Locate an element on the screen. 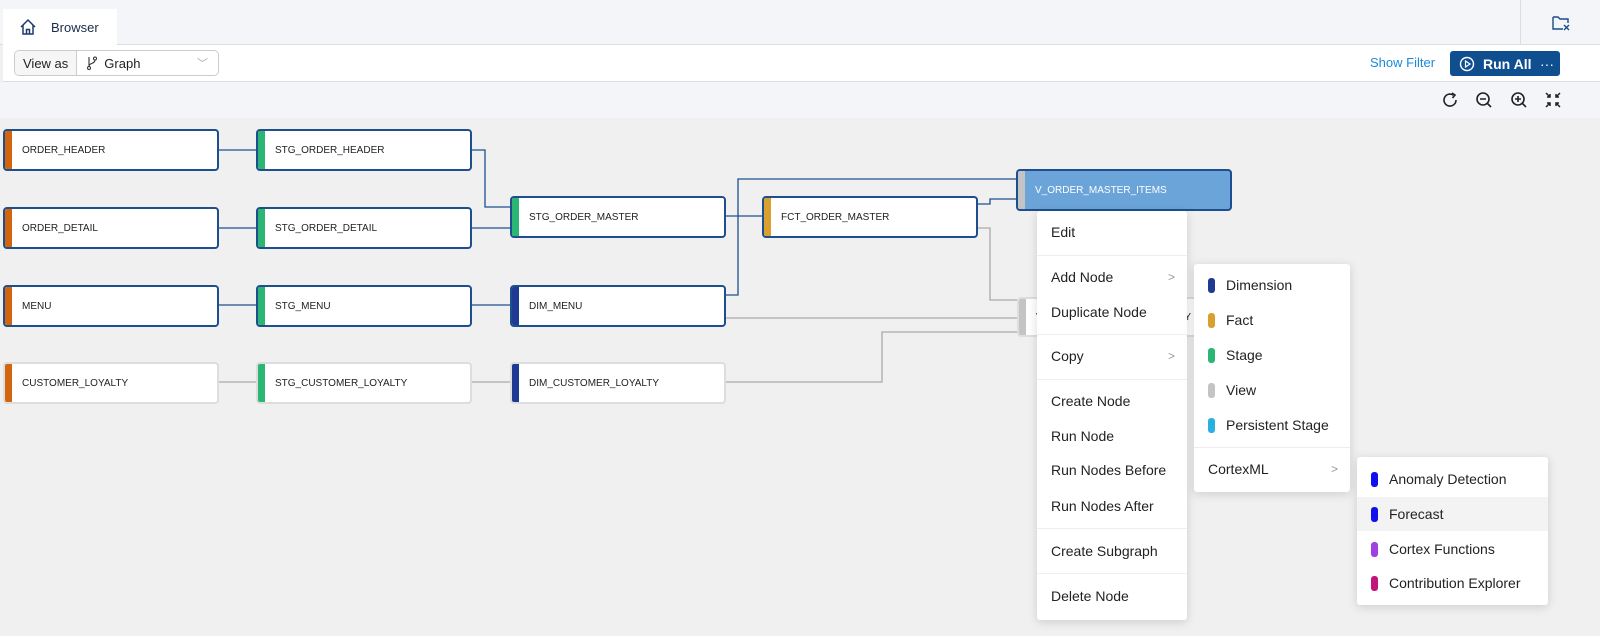 The width and height of the screenshot is (1600, 636). node-label: DIM_CUSTOMER_LOYALTY is located at coordinates (594, 383).